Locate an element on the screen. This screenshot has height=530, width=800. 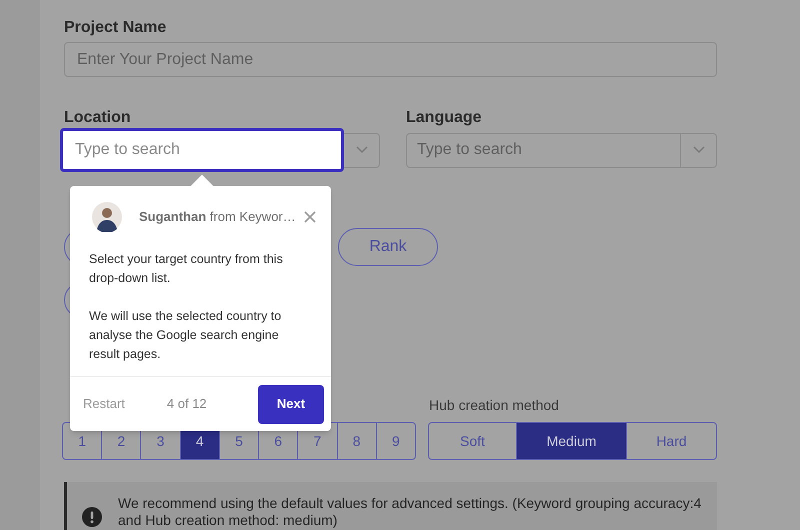
segment-option: 8 is located at coordinates (356, 441).